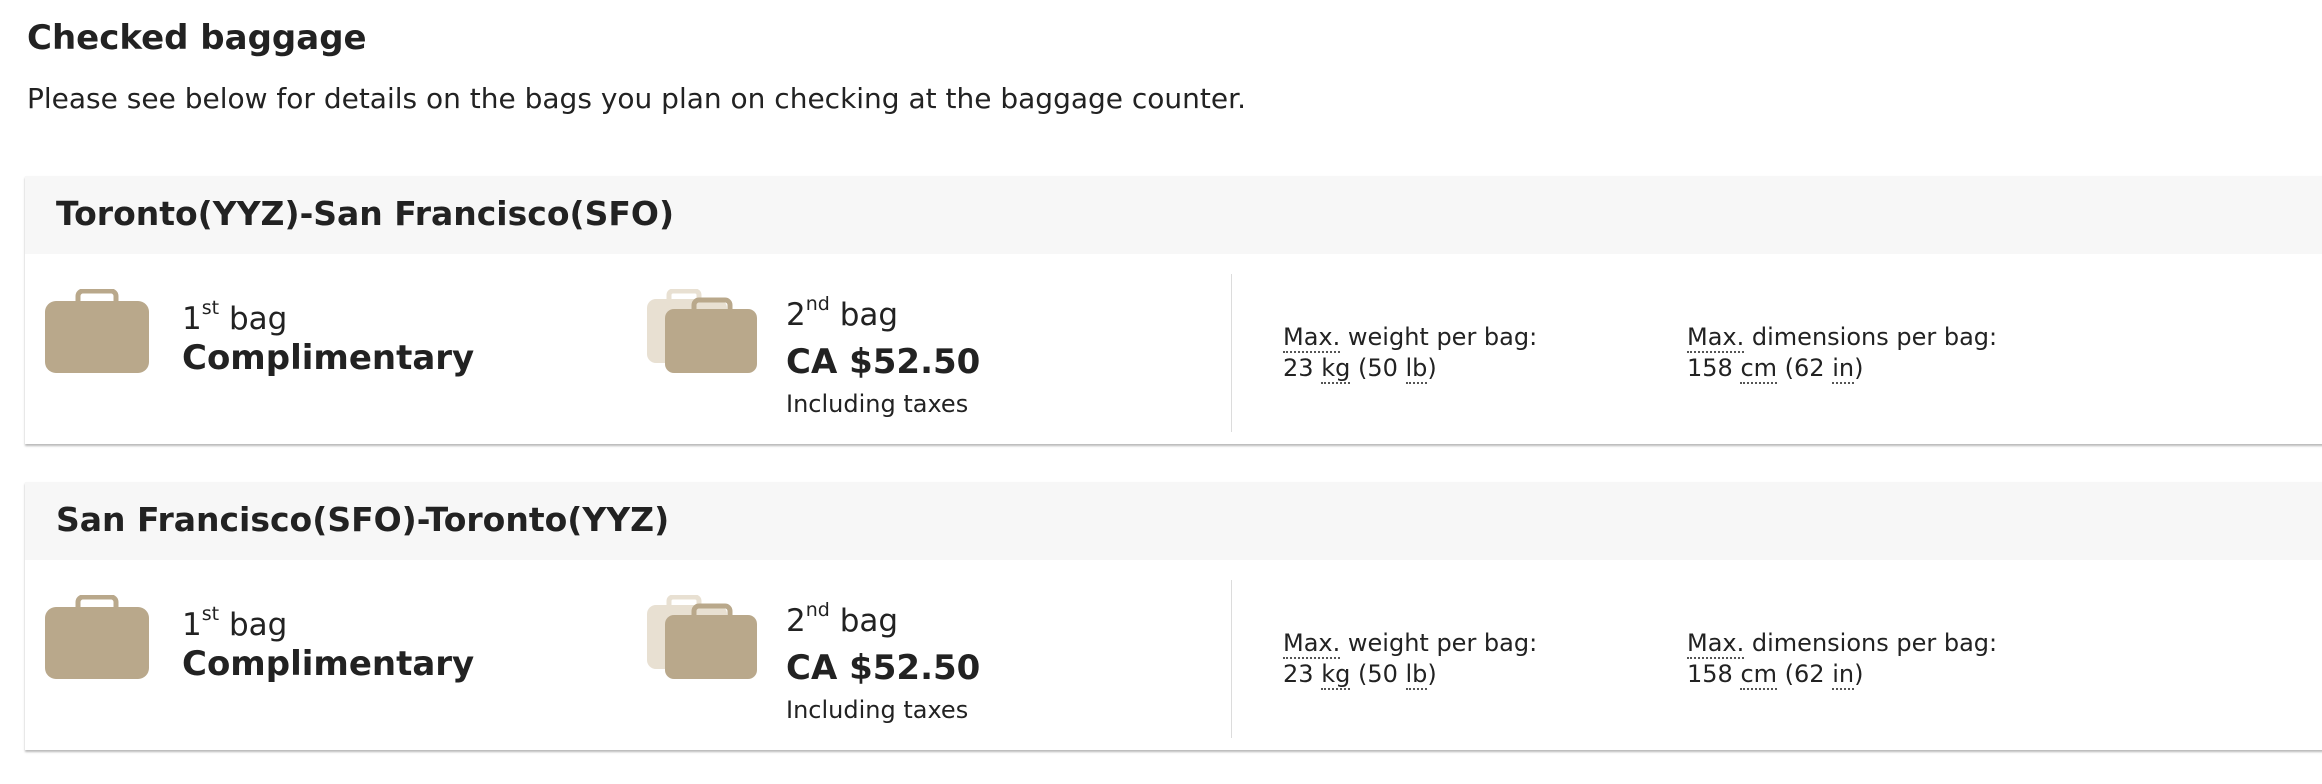  Describe the element at coordinates (197, 38) in the screenshot. I see `page-title: Checked baggage` at that location.